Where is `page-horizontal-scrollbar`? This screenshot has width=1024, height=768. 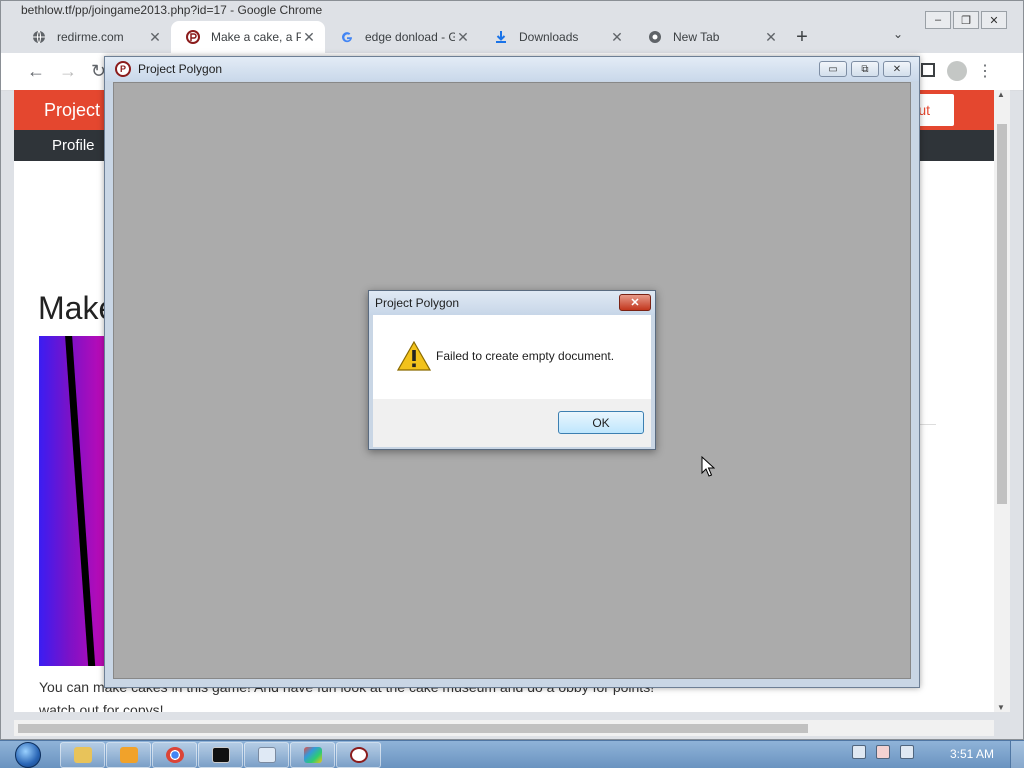
page-horizontal-scrollbar is located at coordinates (504, 728).